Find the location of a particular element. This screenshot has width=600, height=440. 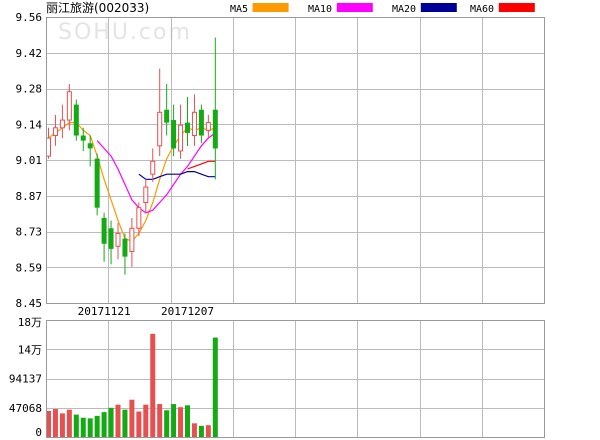

price-tick-label: 8.59 is located at coordinates (29, 267).